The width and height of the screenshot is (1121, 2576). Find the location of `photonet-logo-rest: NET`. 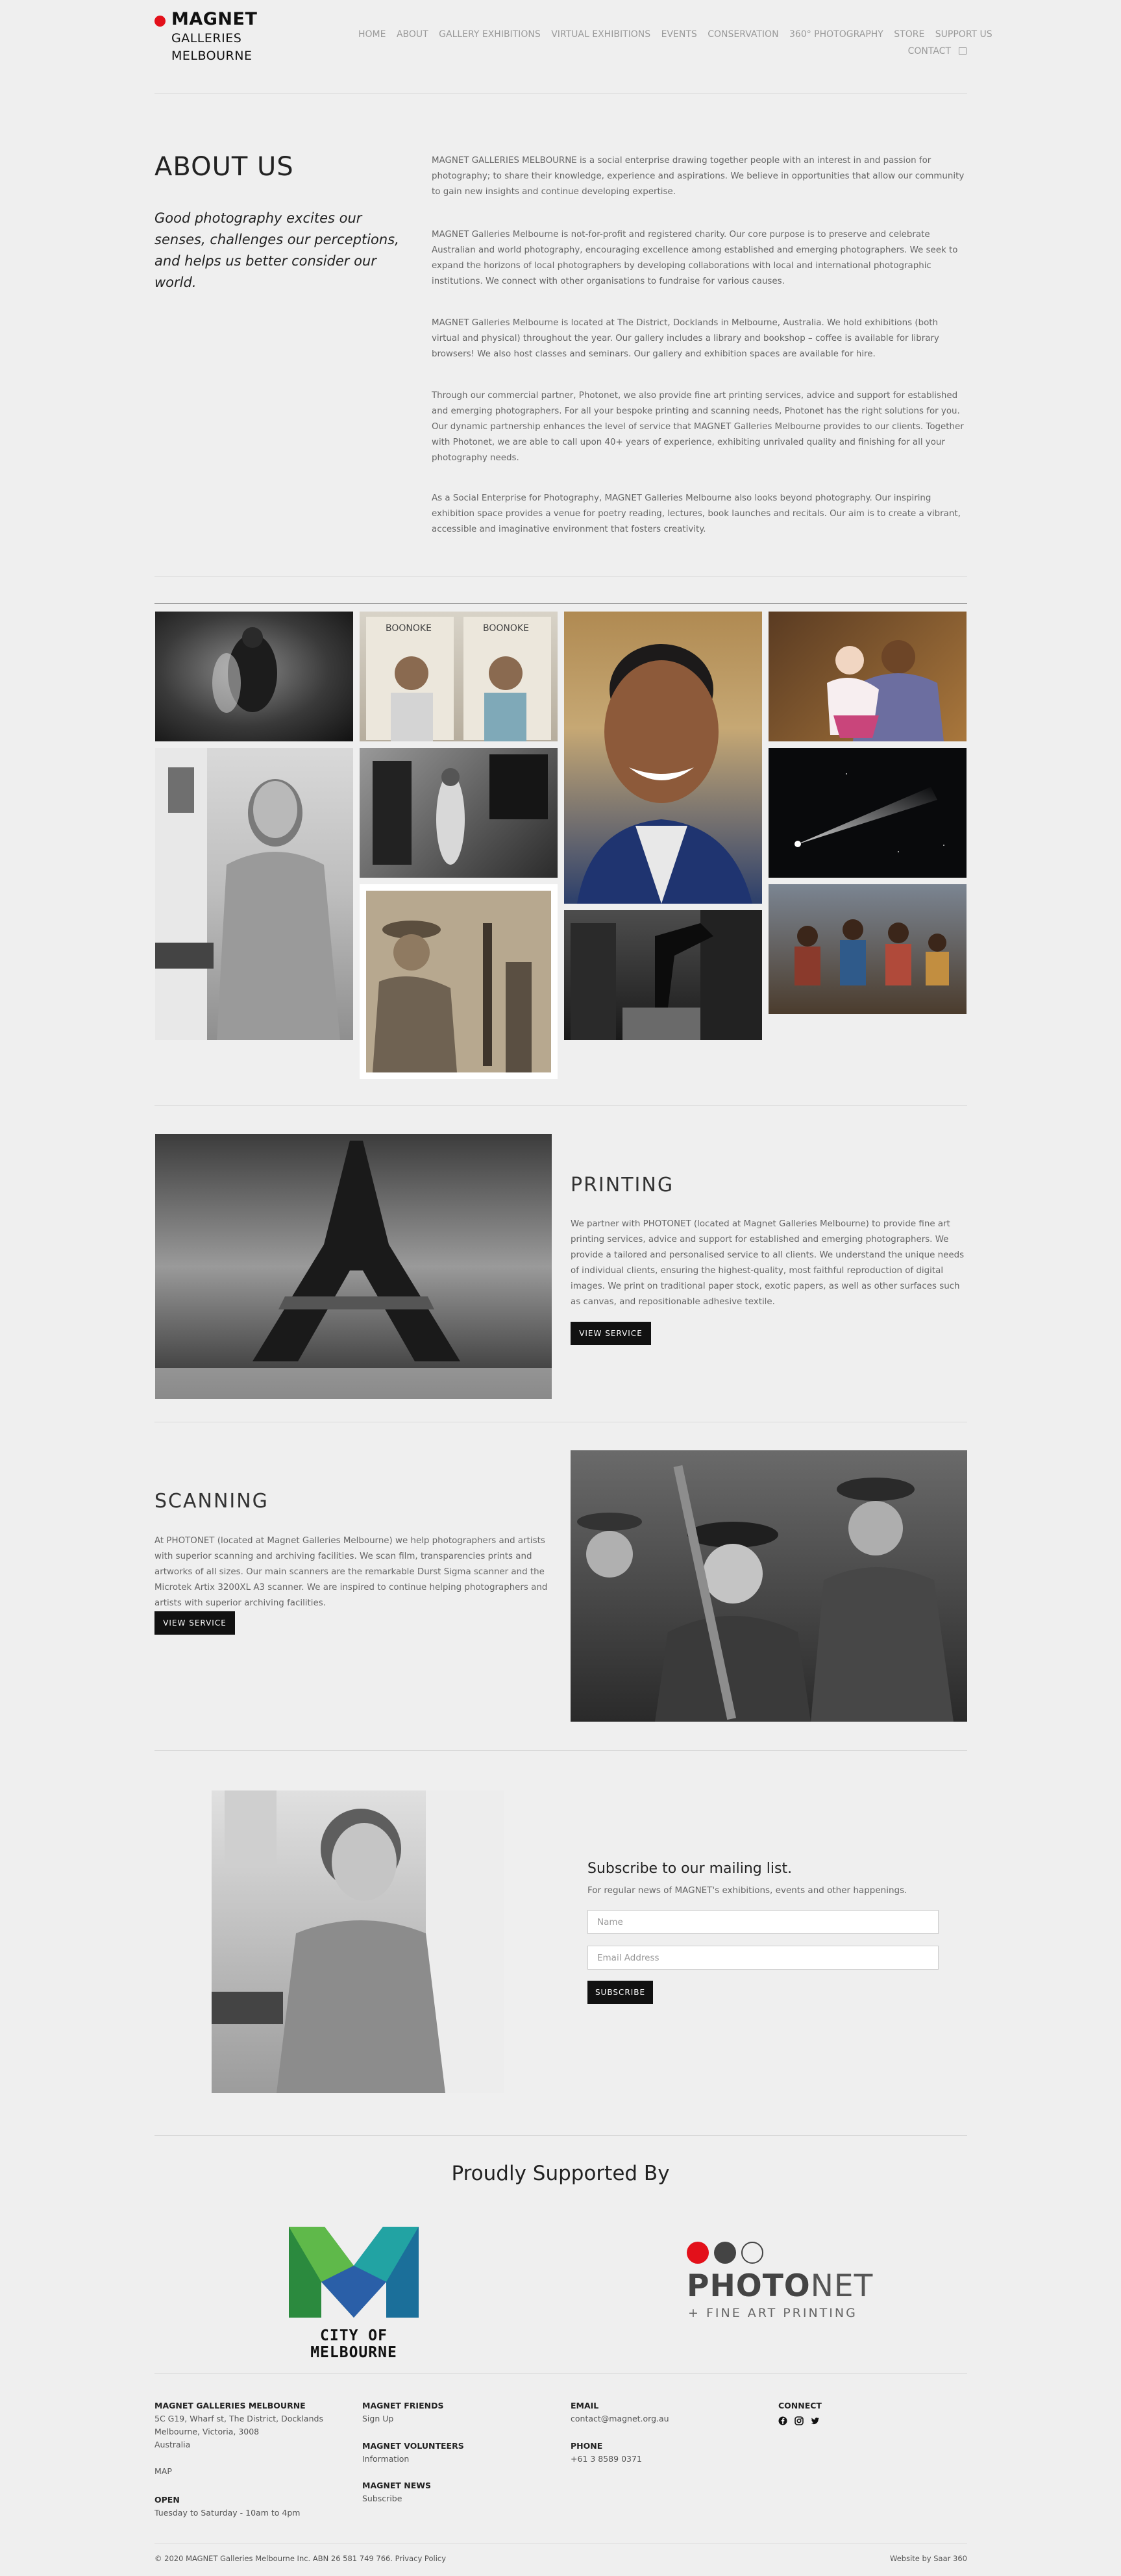

photonet-logo-rest: NET is located at coordinates (842, 2286).